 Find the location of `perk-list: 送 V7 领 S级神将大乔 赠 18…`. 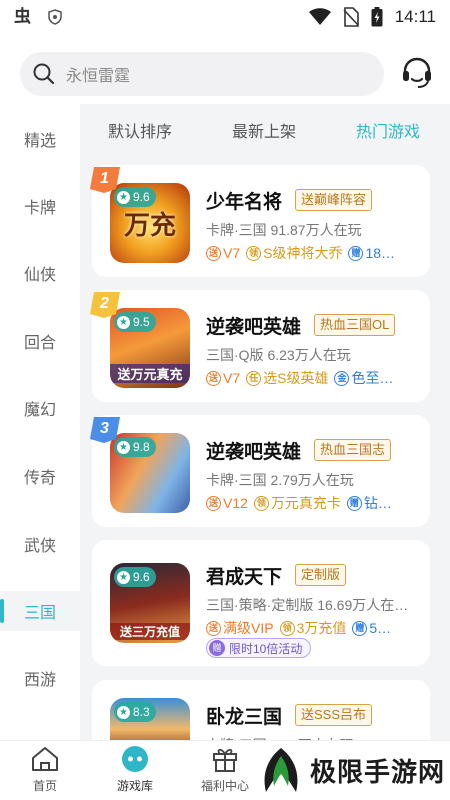

perk-list: 送 V7 领 S级神将大乔 赠 18… is located at coordinates (300, 253).